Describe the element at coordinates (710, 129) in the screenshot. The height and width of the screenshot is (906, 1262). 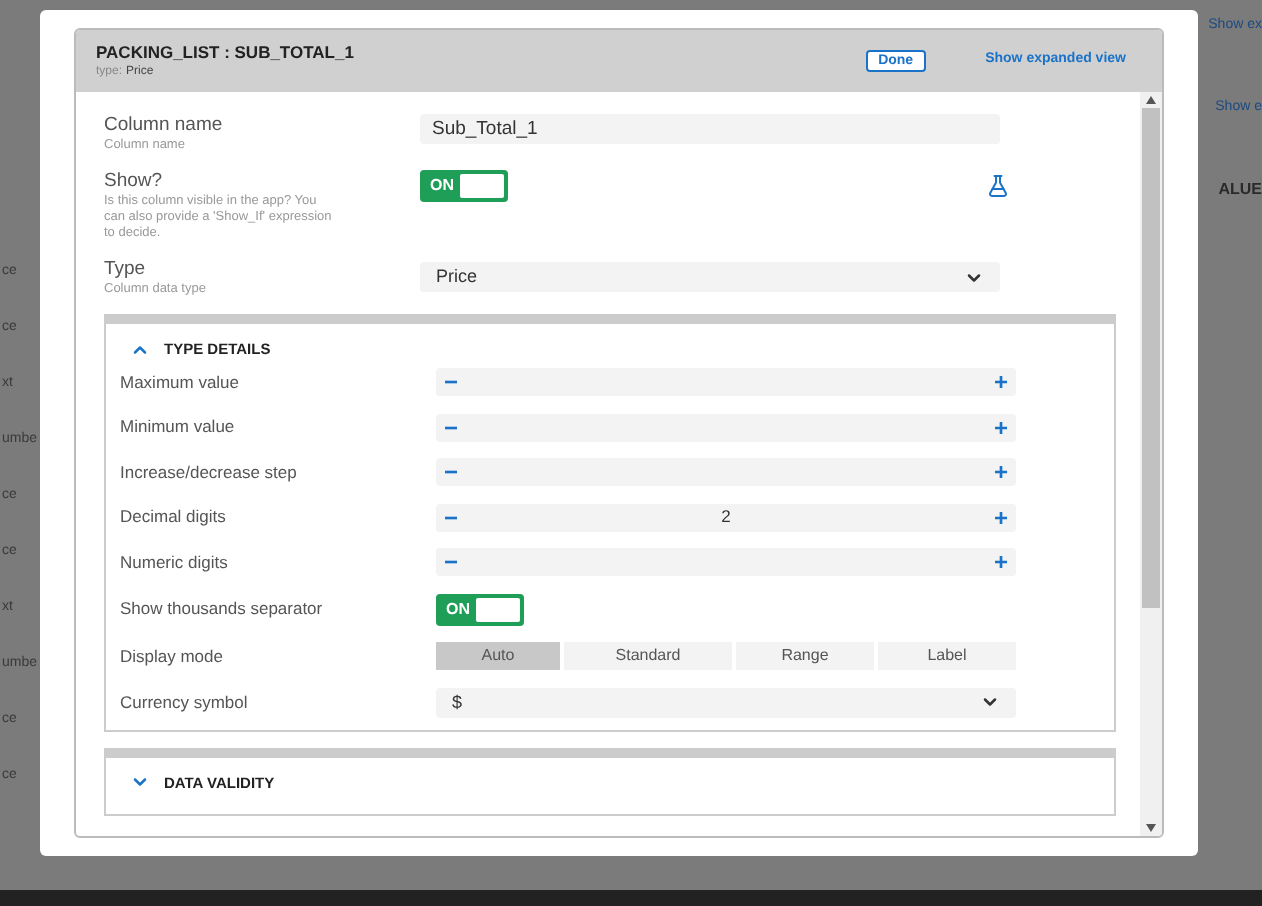
I see `column-name-field: Sub_Total_1` at that location.